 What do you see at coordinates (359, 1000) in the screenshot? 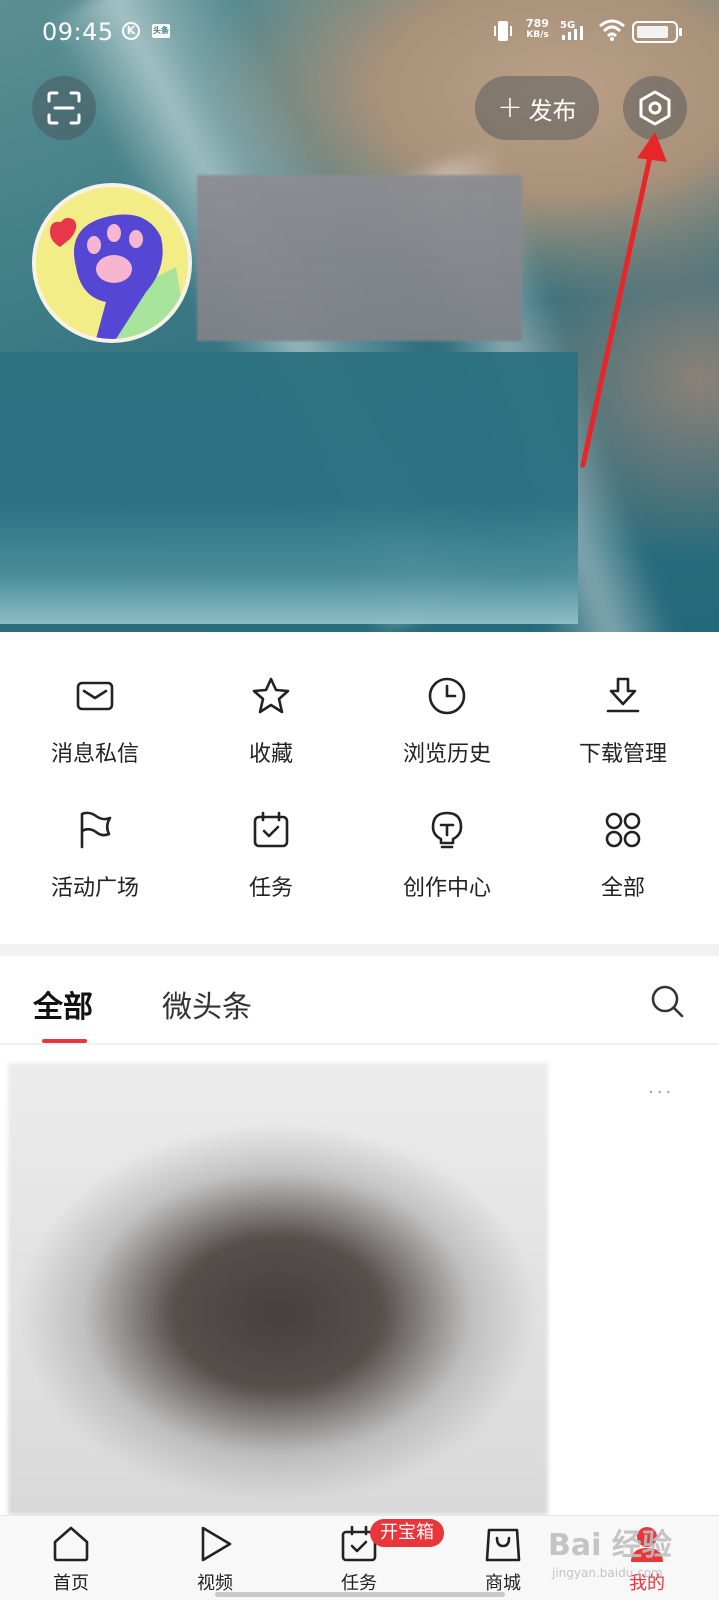
I see `content-tabs: 全部 微头条` at bounding box center [359, 1000].